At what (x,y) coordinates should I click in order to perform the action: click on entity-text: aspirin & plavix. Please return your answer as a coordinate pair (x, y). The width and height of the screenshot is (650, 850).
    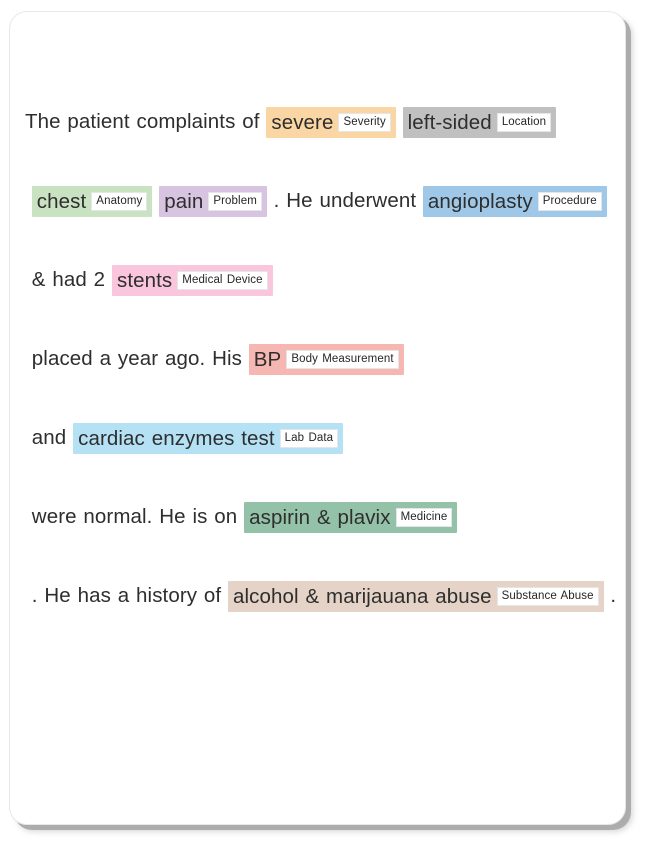
    Looking at the image, I should click on (320, 518).